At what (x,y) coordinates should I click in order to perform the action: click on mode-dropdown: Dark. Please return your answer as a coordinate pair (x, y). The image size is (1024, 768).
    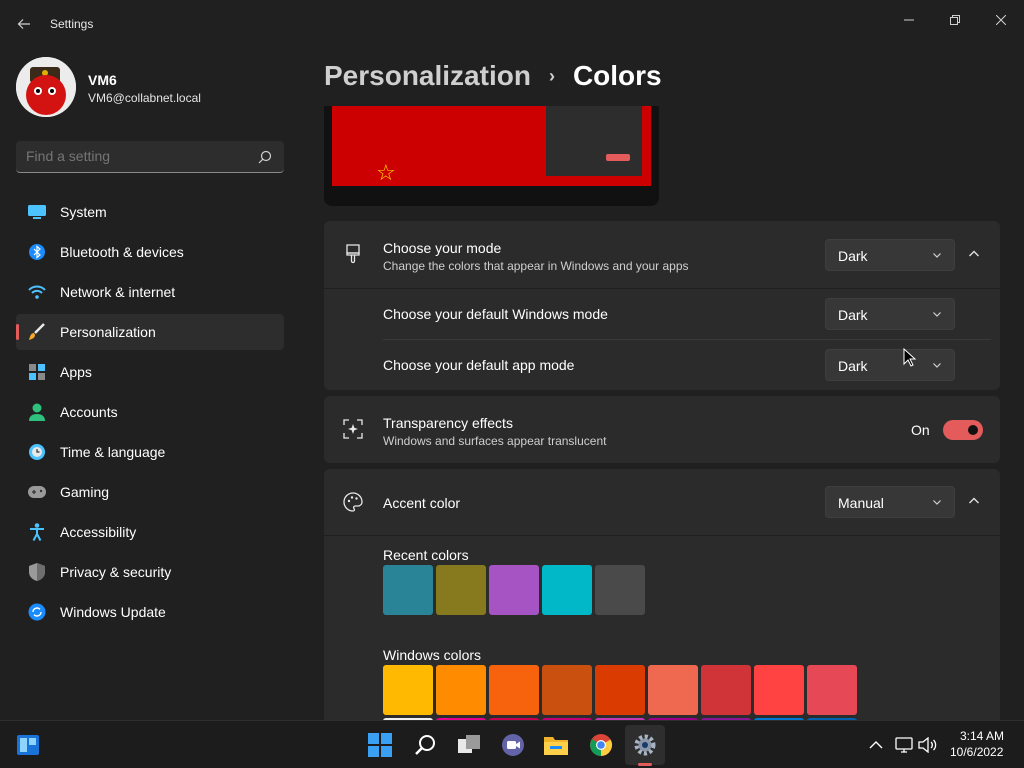
    Looking at the image, I should click on (890, 255).